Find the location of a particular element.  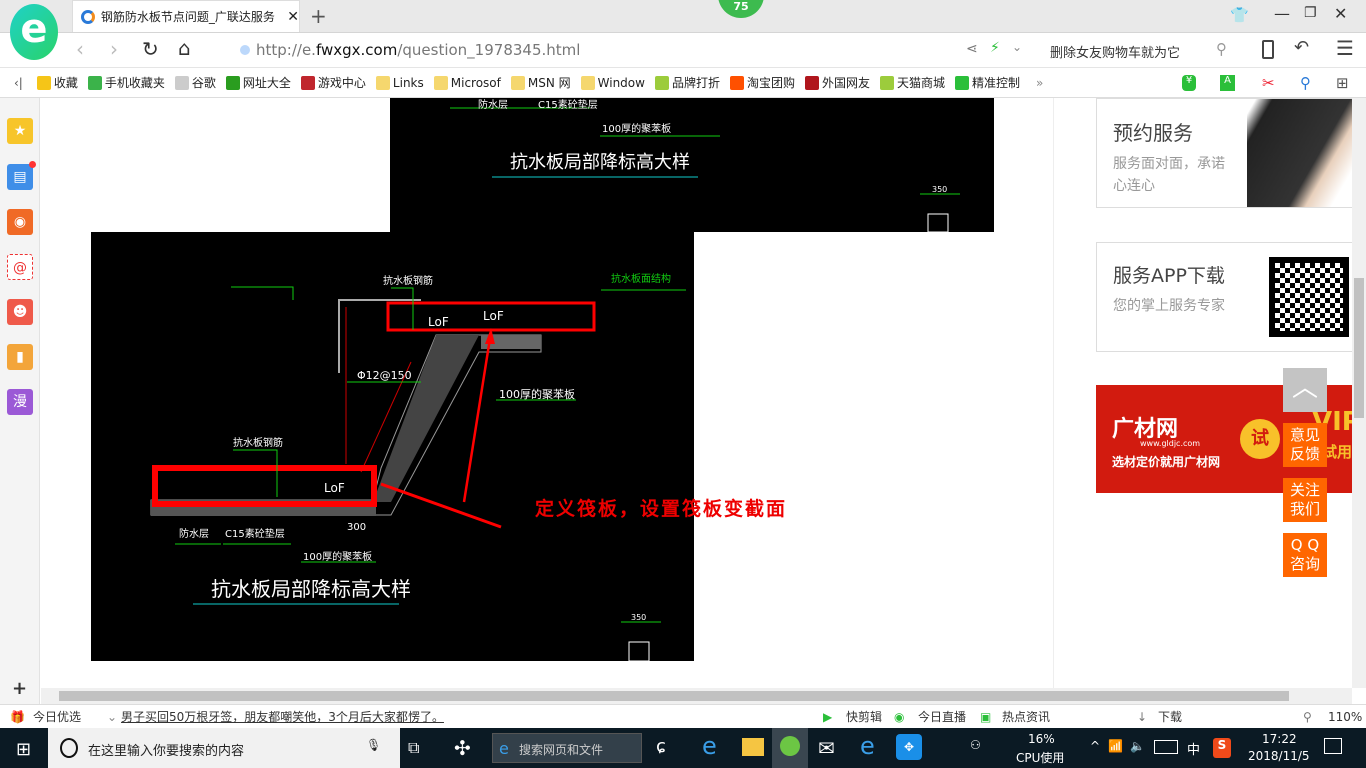

zoom-icon: ⚲ is located at coordinates (1307, 717).